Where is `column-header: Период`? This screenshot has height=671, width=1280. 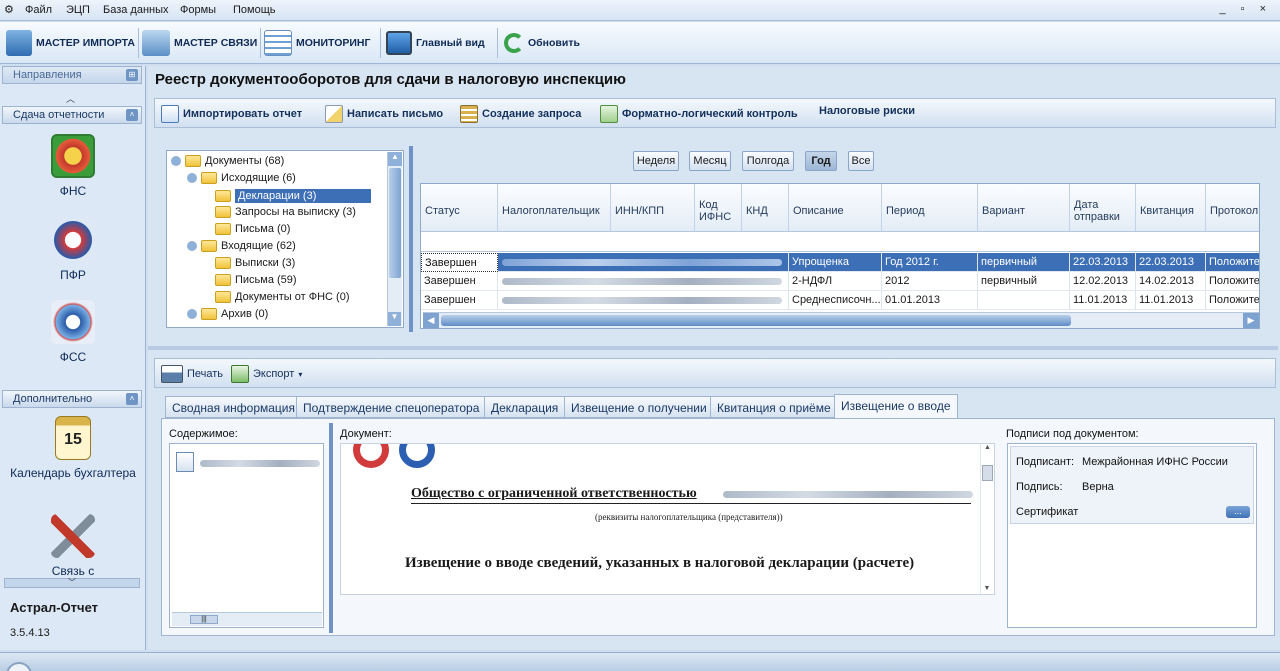 column-header: Период is located at coordinates (930, 208).